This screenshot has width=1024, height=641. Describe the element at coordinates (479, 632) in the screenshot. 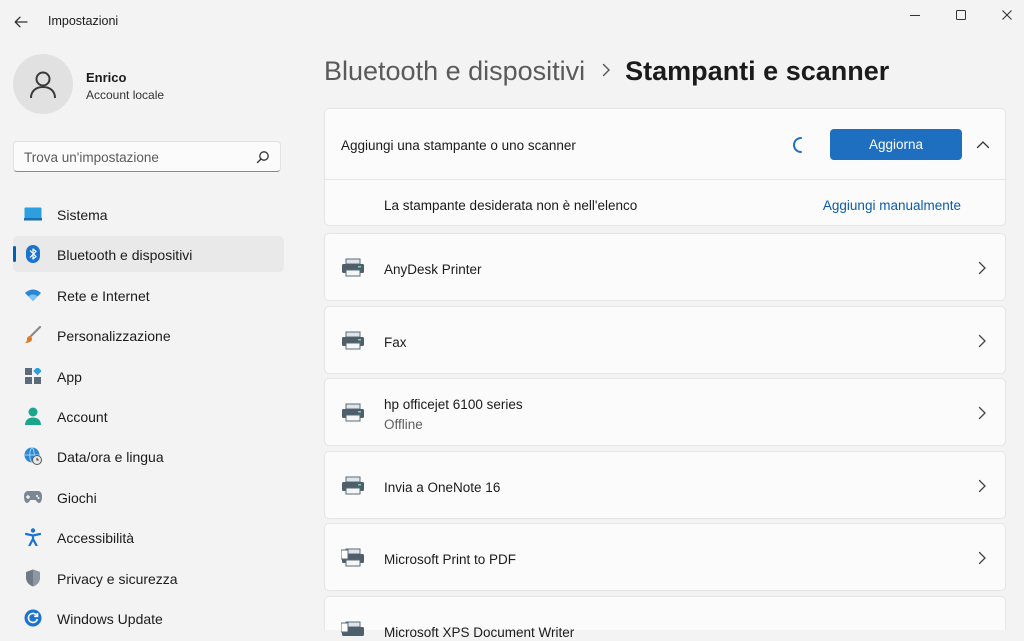

I see `printer-name: Microsoft XPS Document Writer` at that location.